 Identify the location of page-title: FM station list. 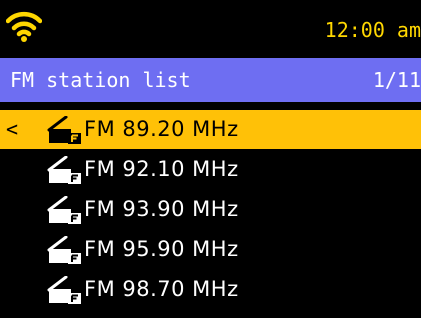
(100, 80).